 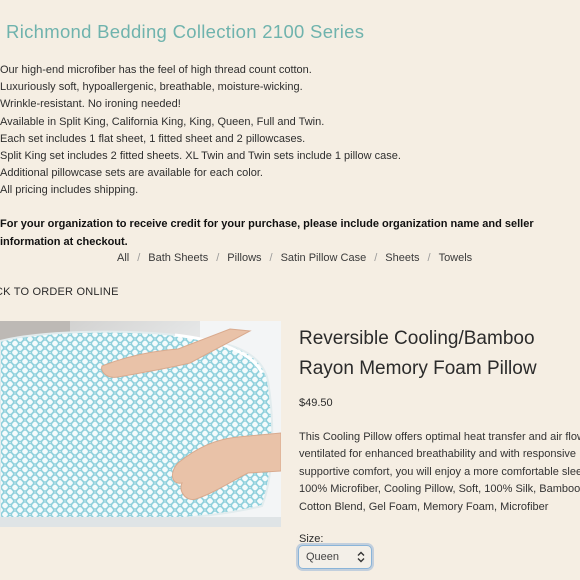 What do you see at coordinates (311, 539) in the screenshot?
I see `size-label: Size:` at bounding box center [311, 539].